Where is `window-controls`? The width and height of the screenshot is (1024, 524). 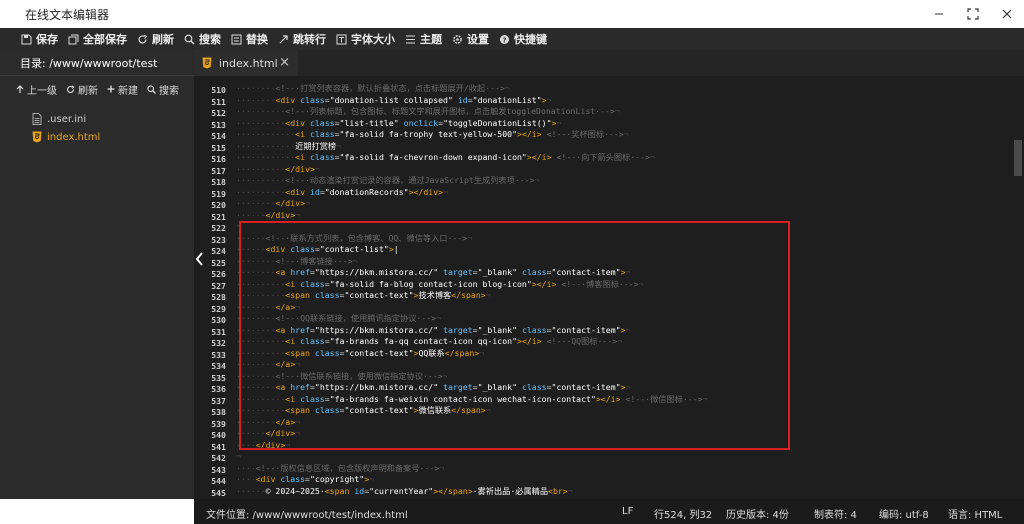 window-controls is located at coordinates (973, 14).